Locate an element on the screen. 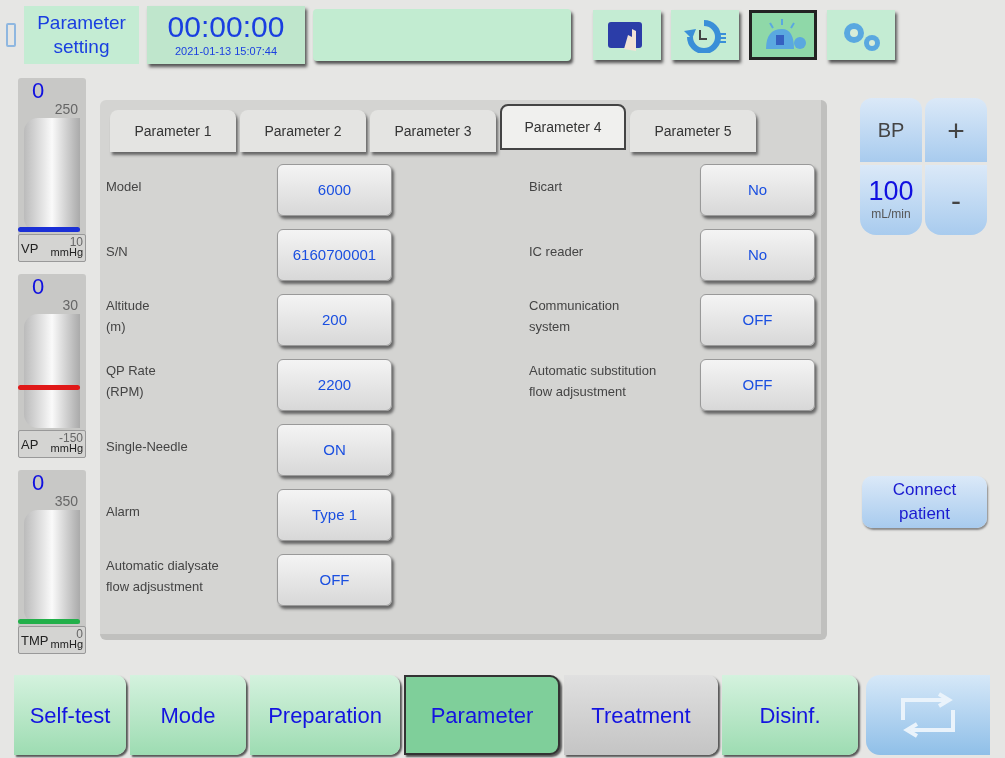  switch-button is located at coordinates (928, 715).